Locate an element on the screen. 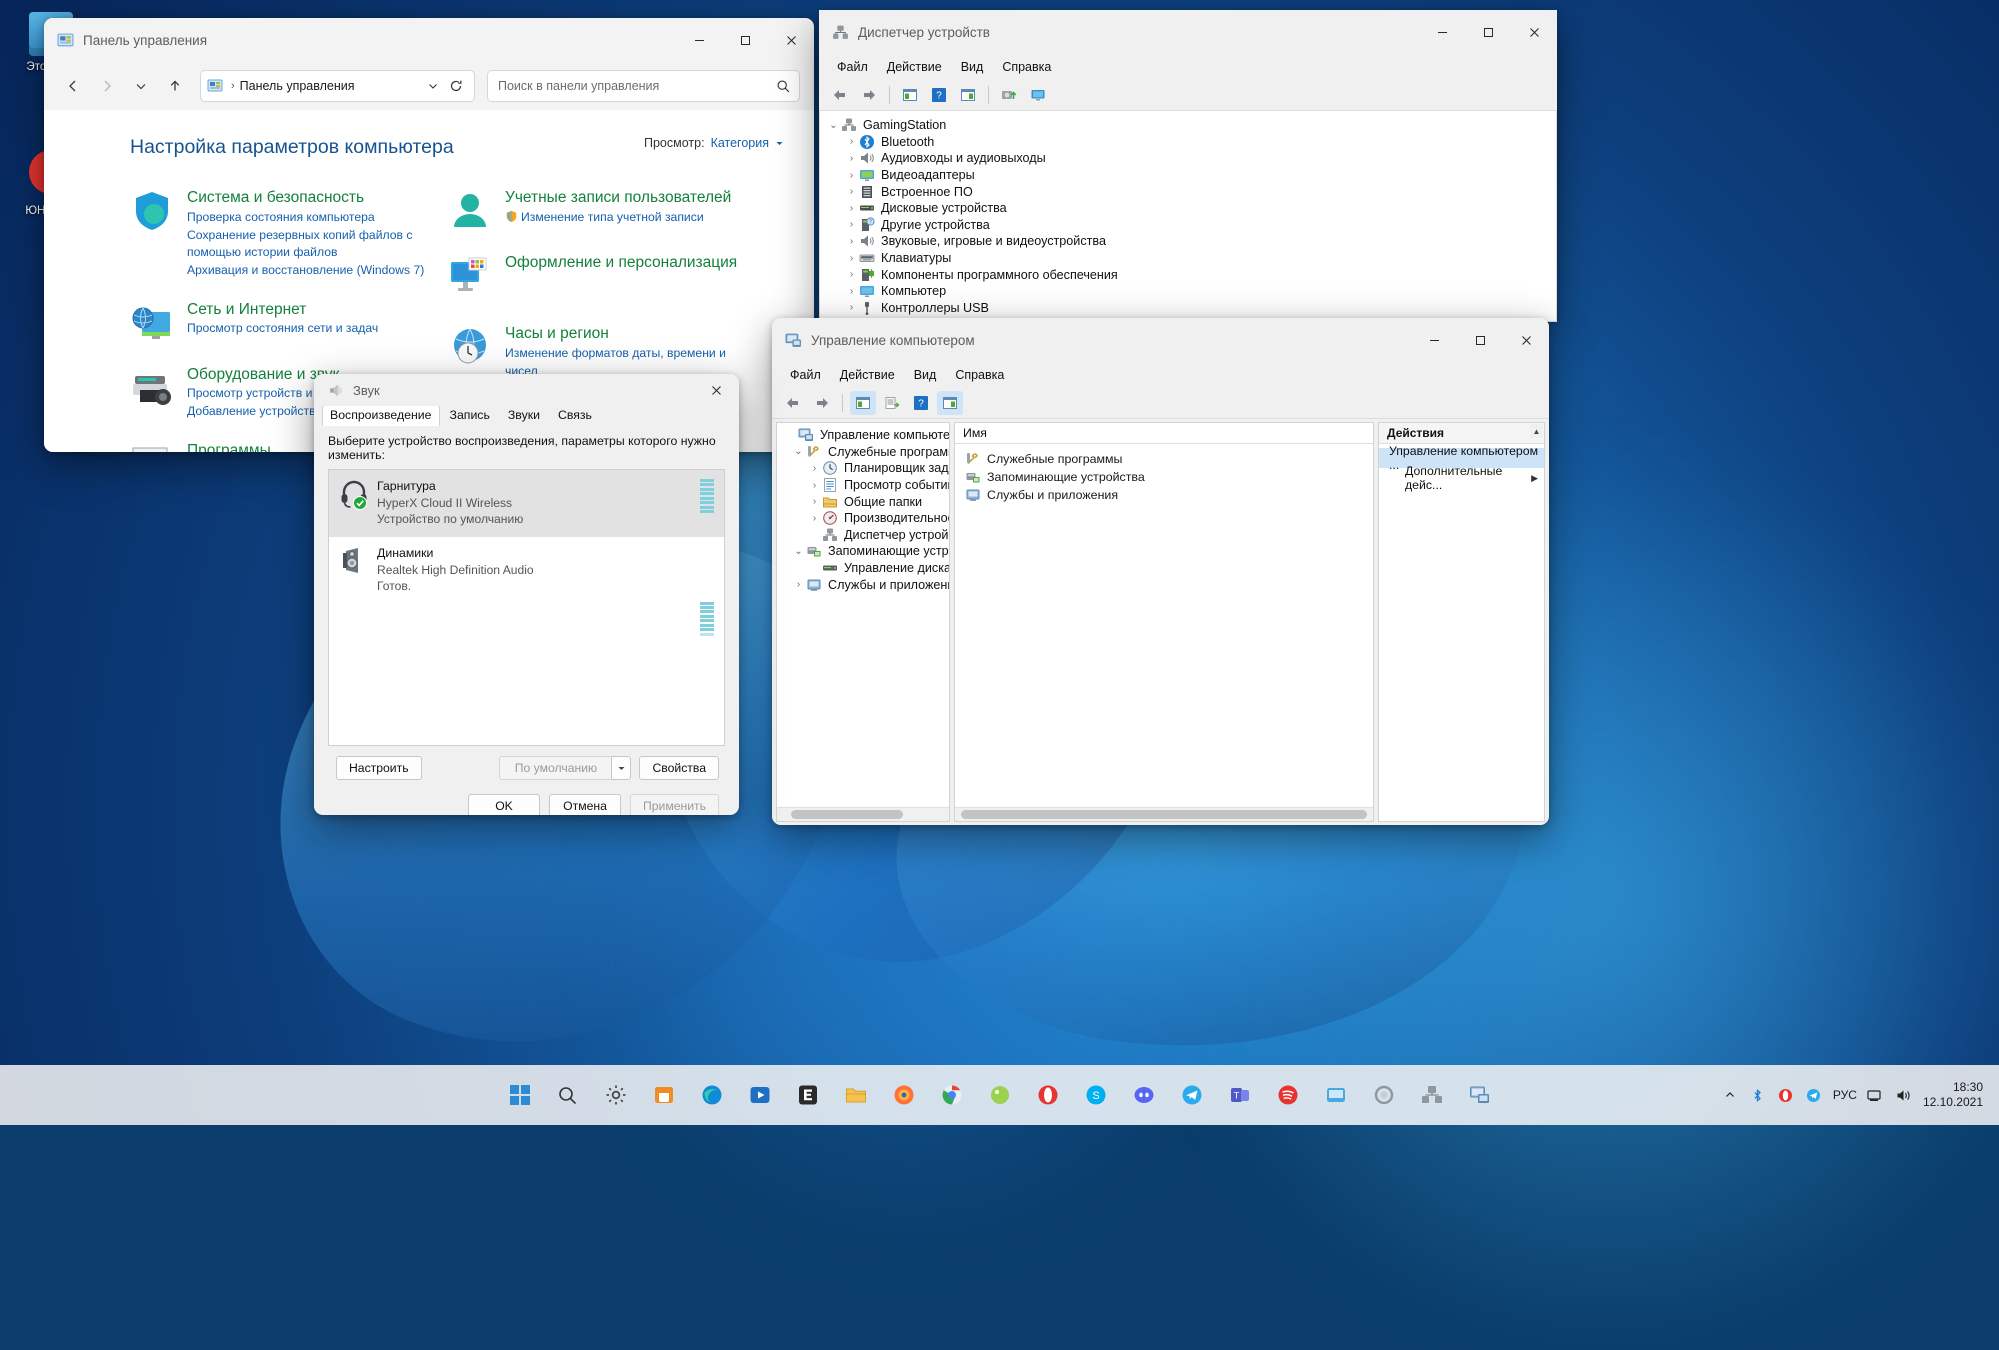 The height and width of the screenshot is (1350, 1999). tree-node-bluetooth: › Bluetooth is located at coordinates (1188, 142).